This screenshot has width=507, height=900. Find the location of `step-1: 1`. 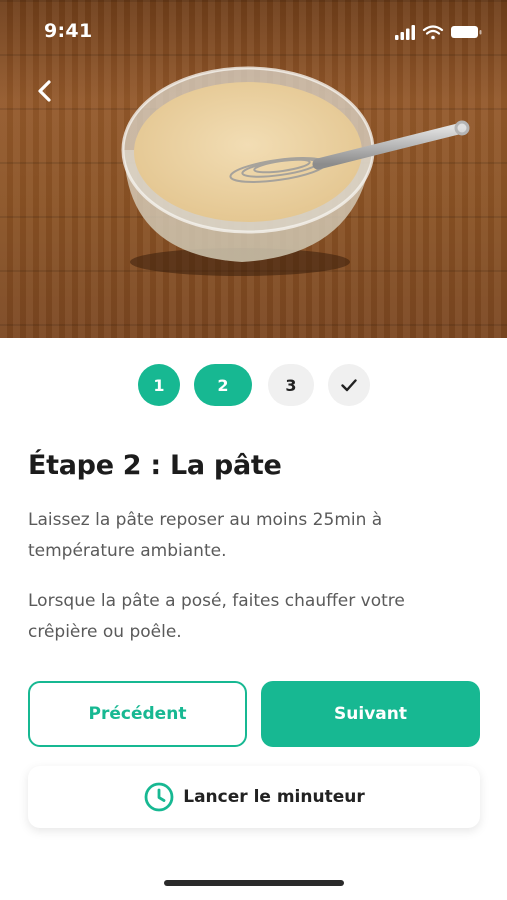

step-1: 1 is located at coordinates (159, 385).